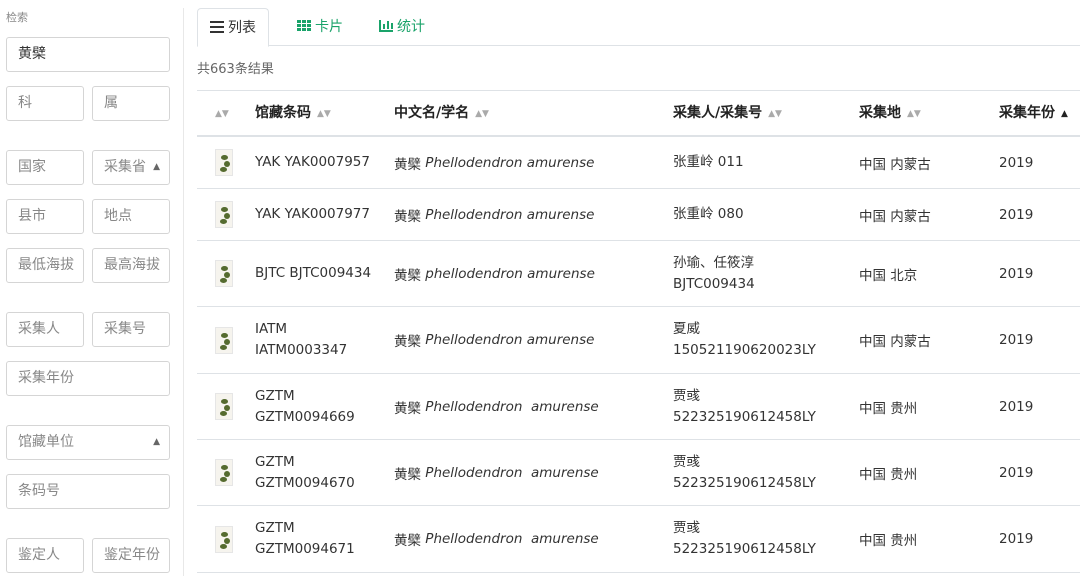  Describe the element at coordinates (727, 113) in the screenshot. I see `header-collector: 采集人/采集号 ▲▼` at that location.